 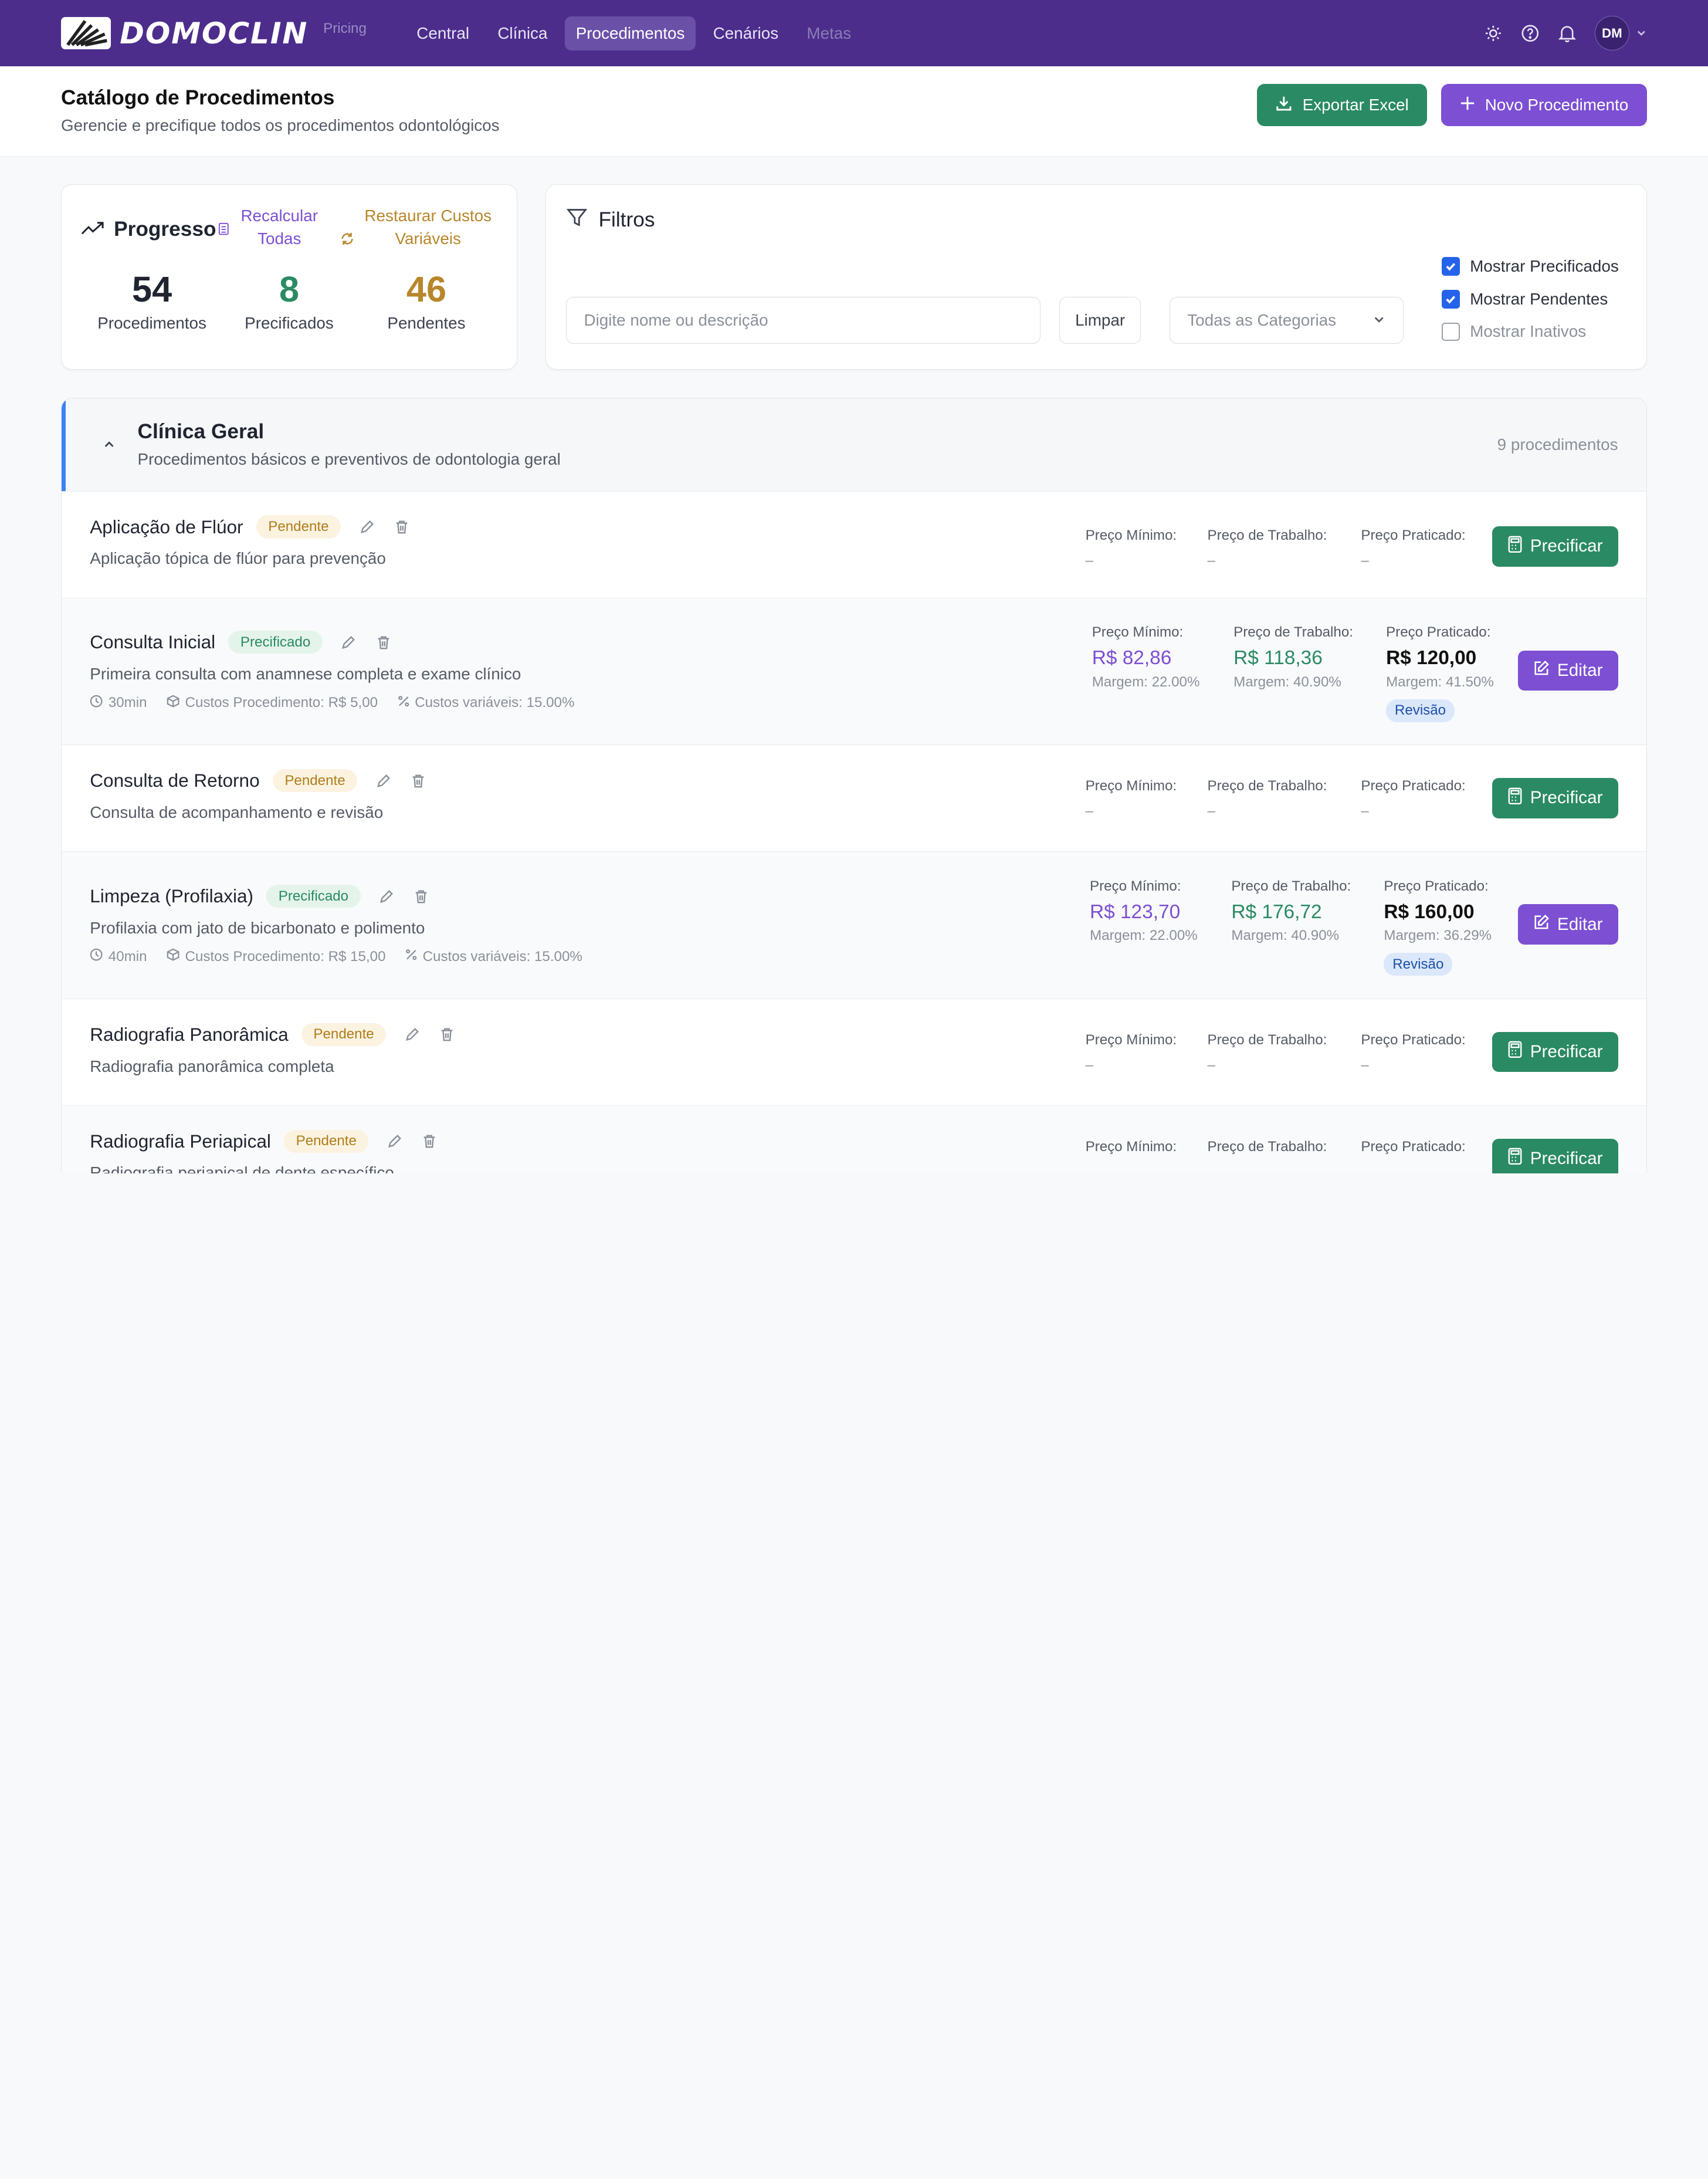 What do you see at coordinates (577, 221) in the screenshot?
I see `filter-icon` at bounding box center [577, 221].